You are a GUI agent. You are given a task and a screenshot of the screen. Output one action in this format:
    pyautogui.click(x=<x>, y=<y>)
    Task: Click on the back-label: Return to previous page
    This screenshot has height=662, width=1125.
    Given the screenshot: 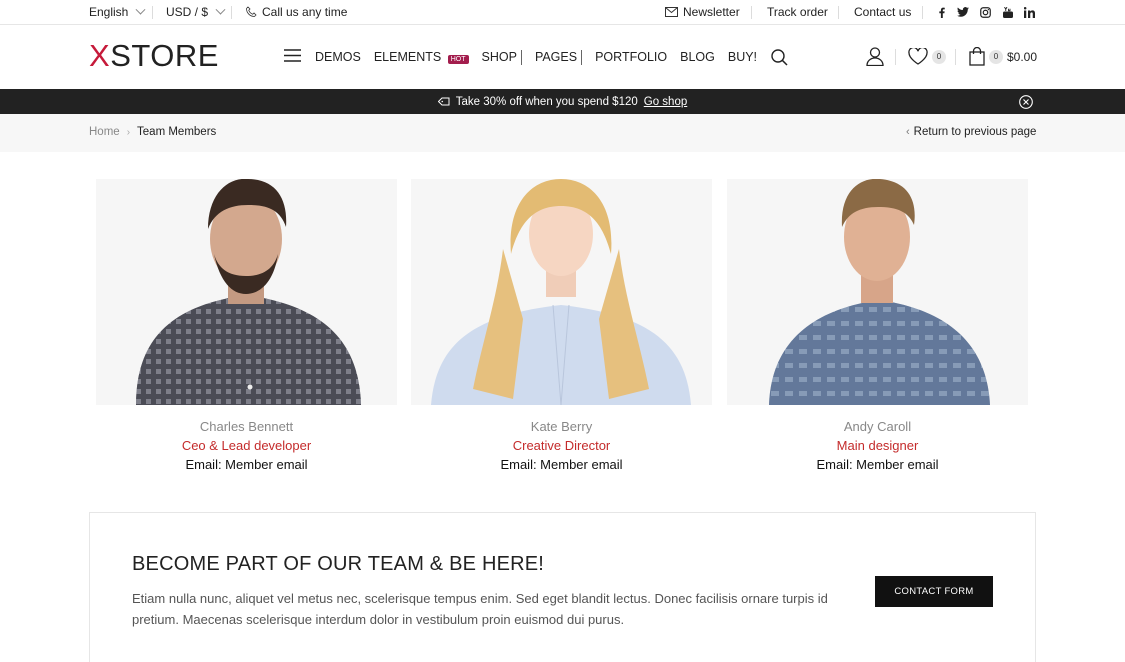 What is the action you would take?
    pyautogui.click(x=975, y=132)
    